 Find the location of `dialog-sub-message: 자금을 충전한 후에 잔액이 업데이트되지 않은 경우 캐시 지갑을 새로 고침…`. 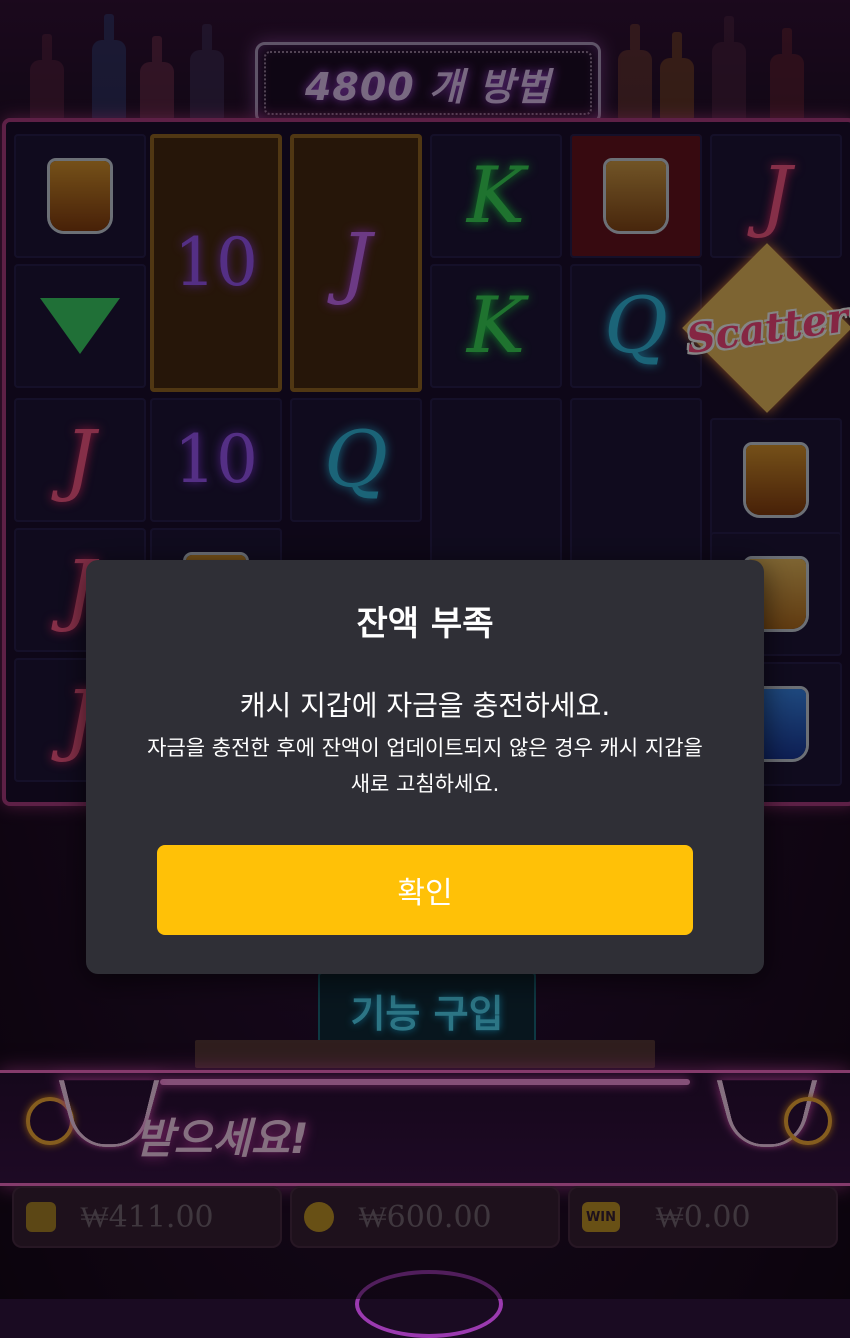

dialog-sub-message: 자금을 충전한 후에 잔액이 업데이트되지 않은 경우 캐시 지갑을 새로 고침… is located at coordinates (425, 766).